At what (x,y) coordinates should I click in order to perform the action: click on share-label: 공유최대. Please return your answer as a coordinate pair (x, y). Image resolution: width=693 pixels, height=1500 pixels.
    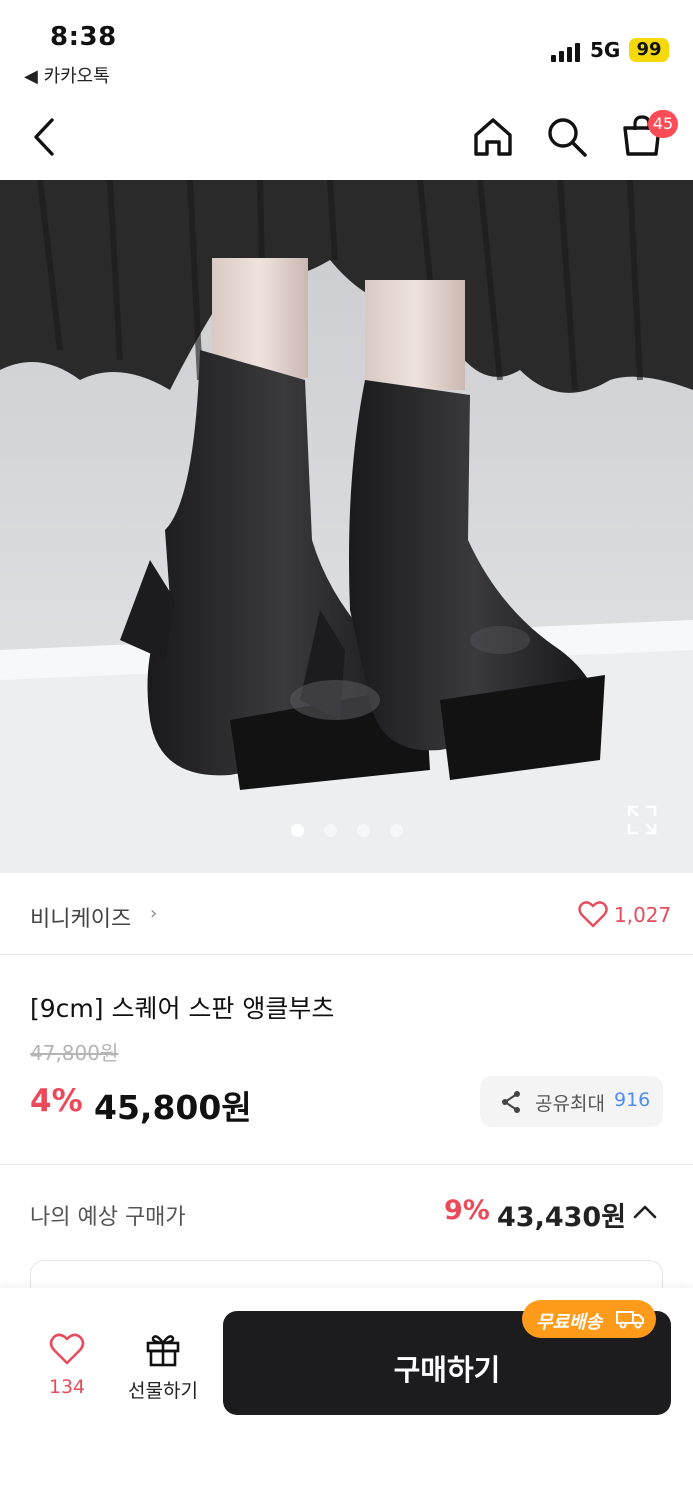
    Looking at the image, I should click on (570, 1104).